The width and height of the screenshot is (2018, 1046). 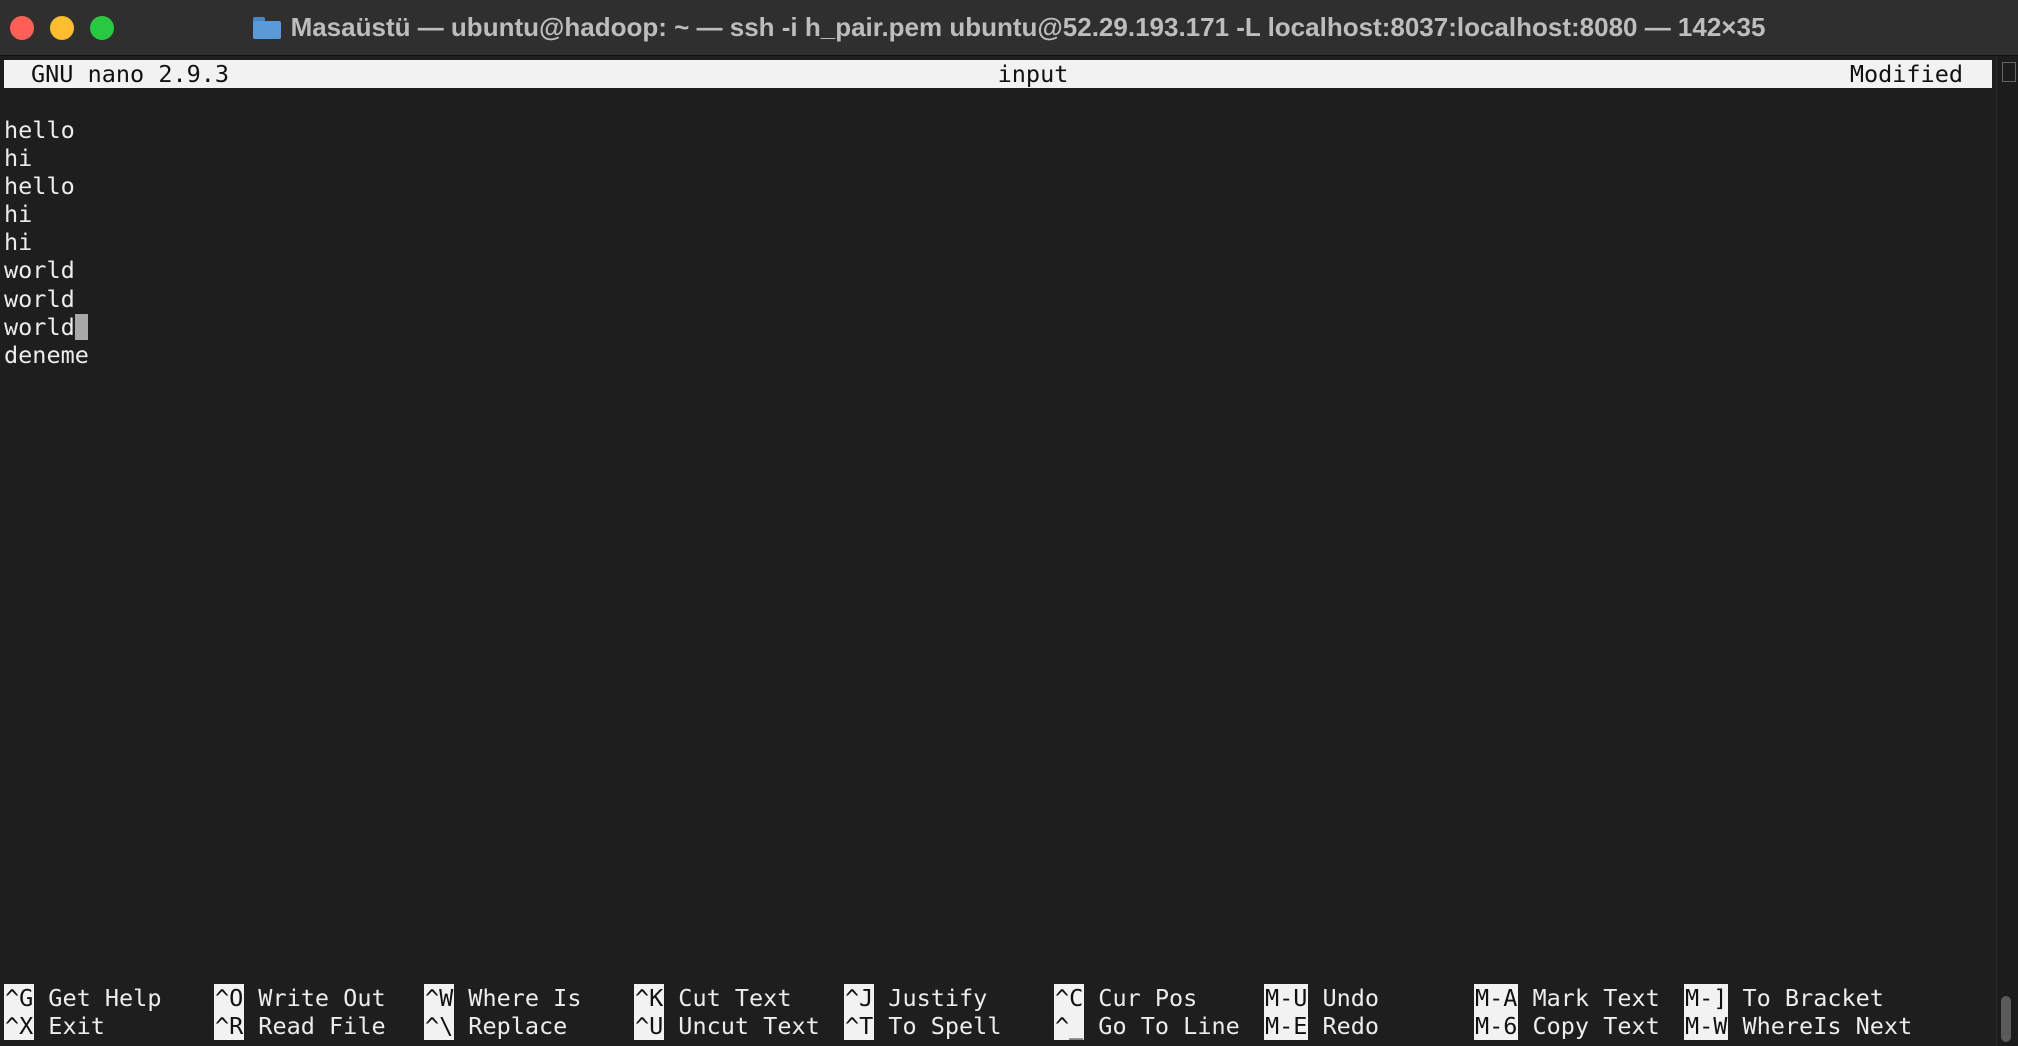 I want to click on vertical-scrollbar, so click(x=2007, y=551).